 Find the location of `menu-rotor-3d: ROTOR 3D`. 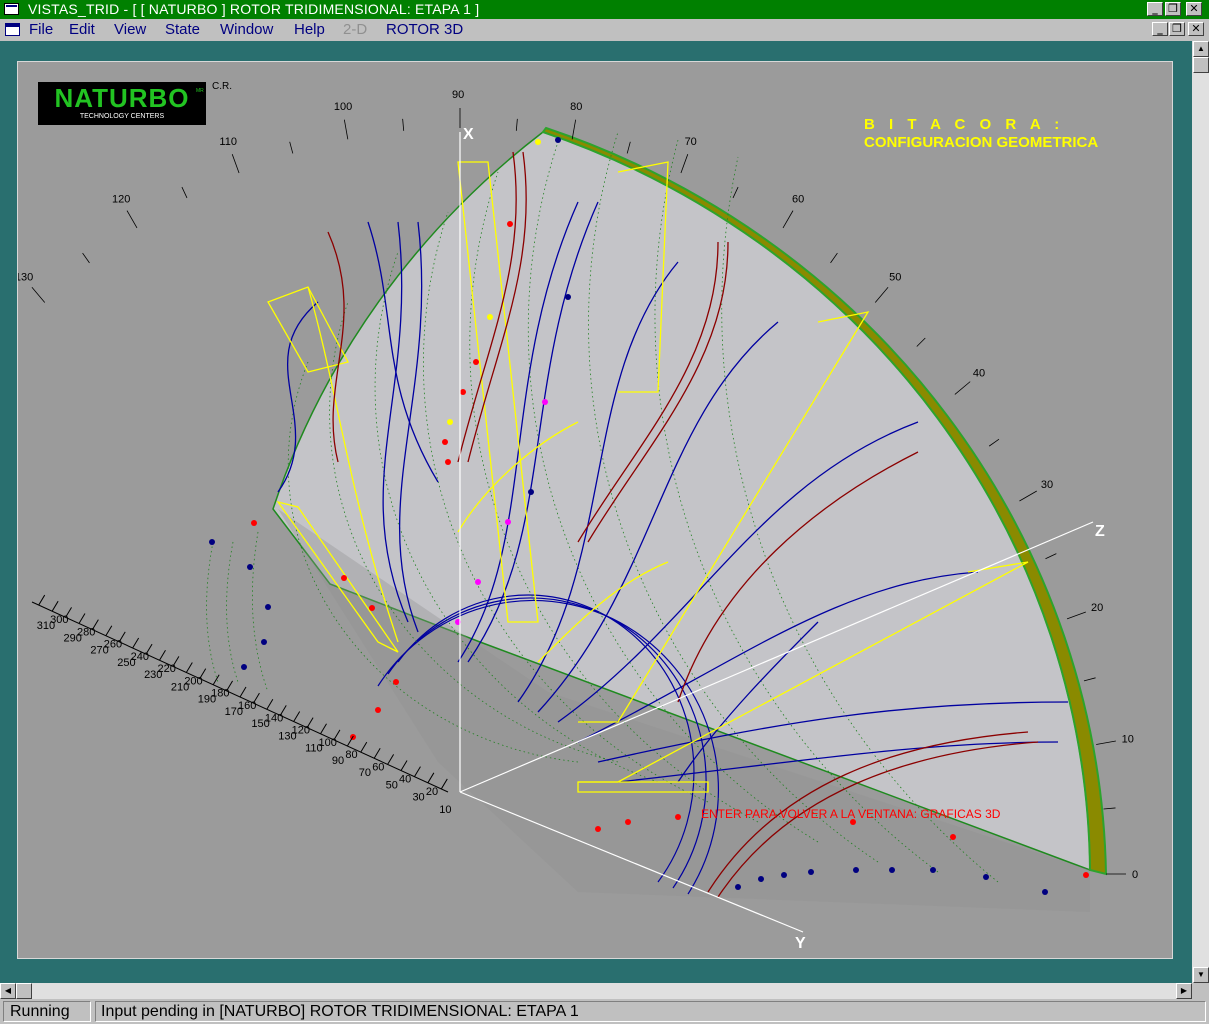

menu-rotor-3d: ROTOR 3D is located at coordinates (424, 29).